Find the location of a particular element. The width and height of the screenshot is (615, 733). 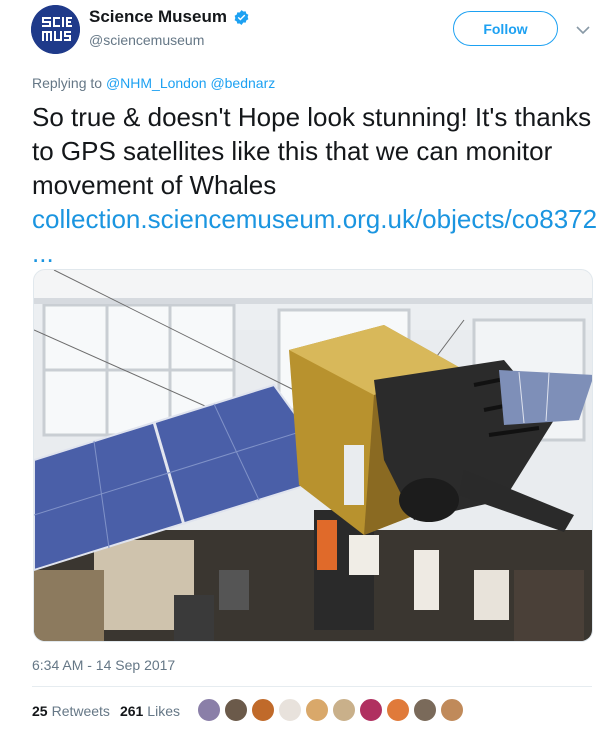

mention-link: @NHM_London is located at coordinates (156, 83).